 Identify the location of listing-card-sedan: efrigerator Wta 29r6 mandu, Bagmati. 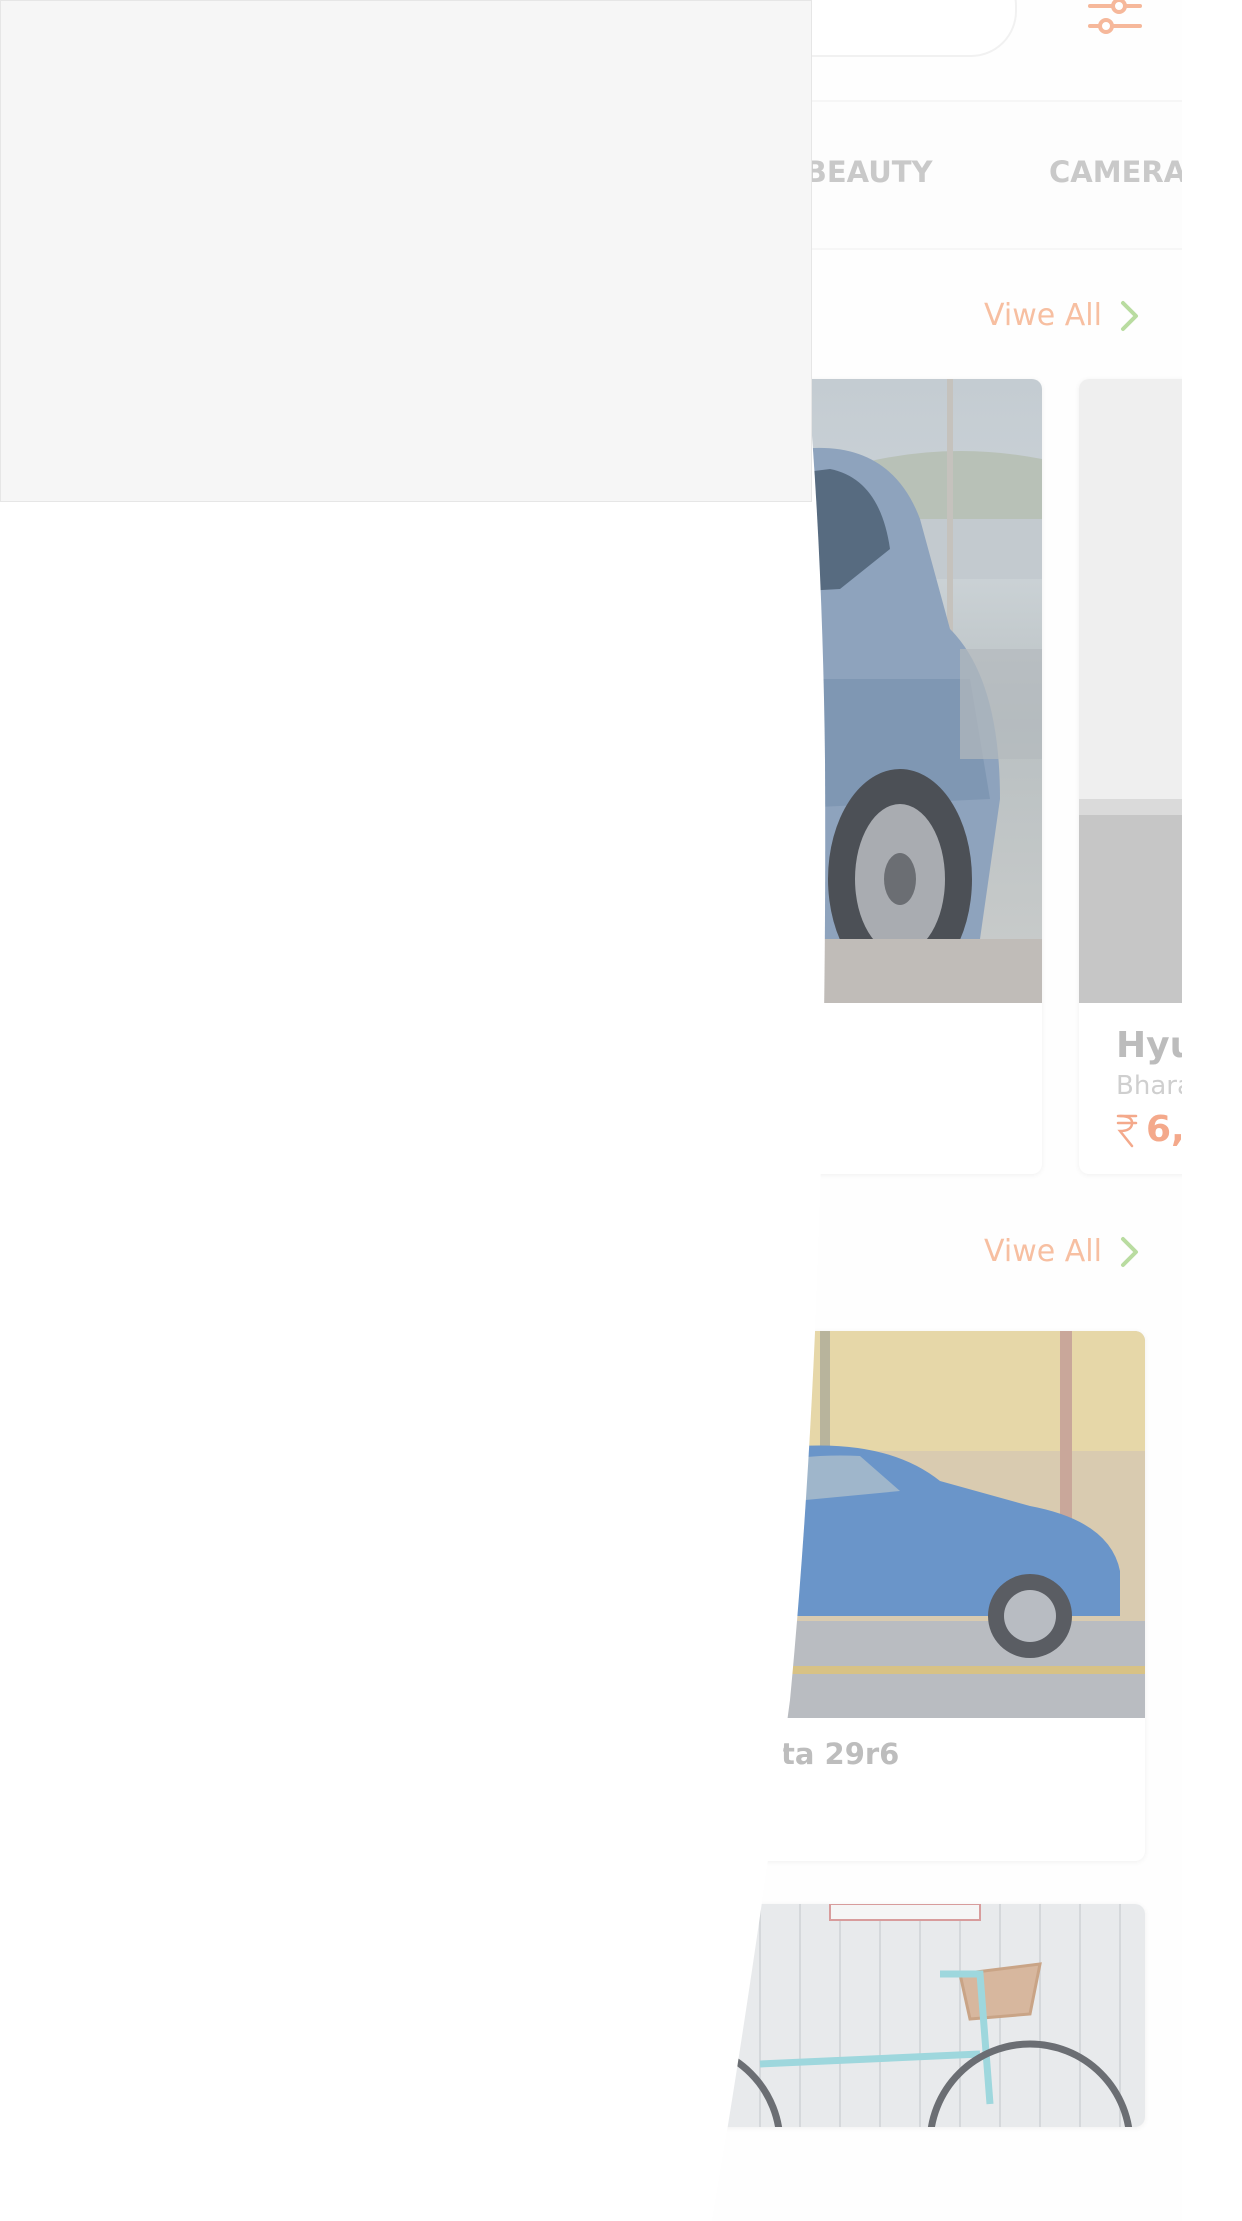
(852, 1596).